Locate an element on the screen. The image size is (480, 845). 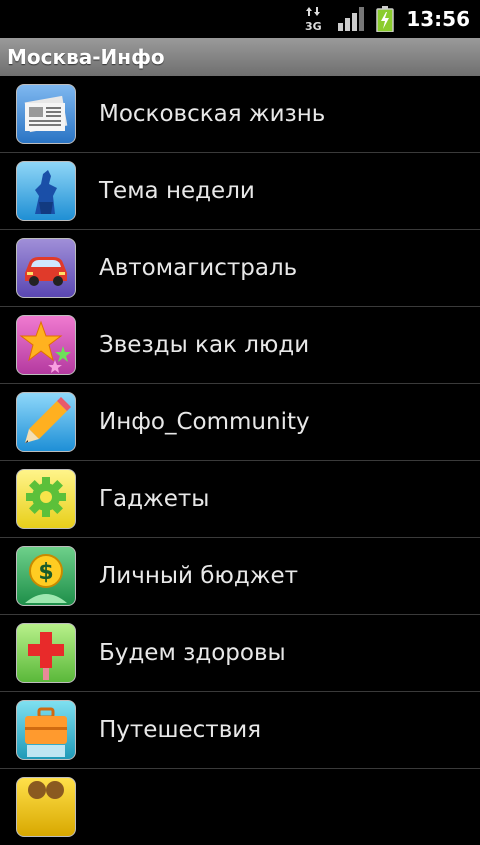
newspaper-icon is located at coordinates (46, 114).